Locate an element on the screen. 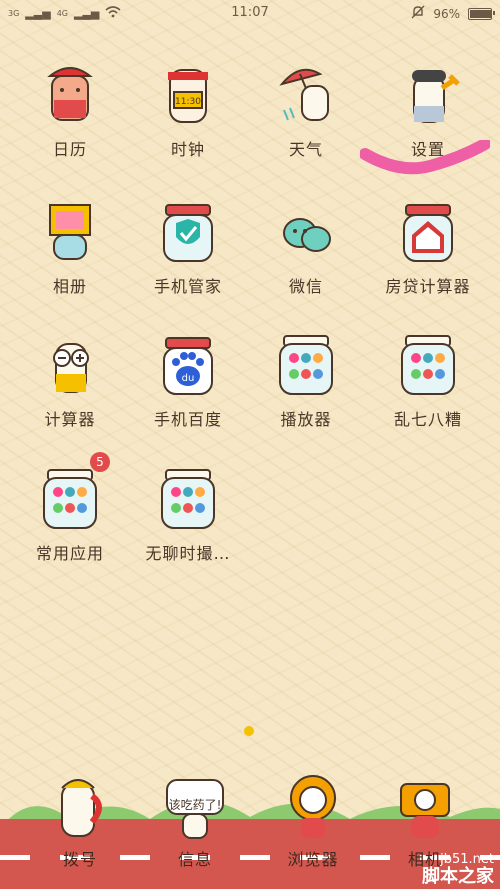 The height and width of the screenshot is (889, 500). svg-text: du is located at coordinates (188, 378).